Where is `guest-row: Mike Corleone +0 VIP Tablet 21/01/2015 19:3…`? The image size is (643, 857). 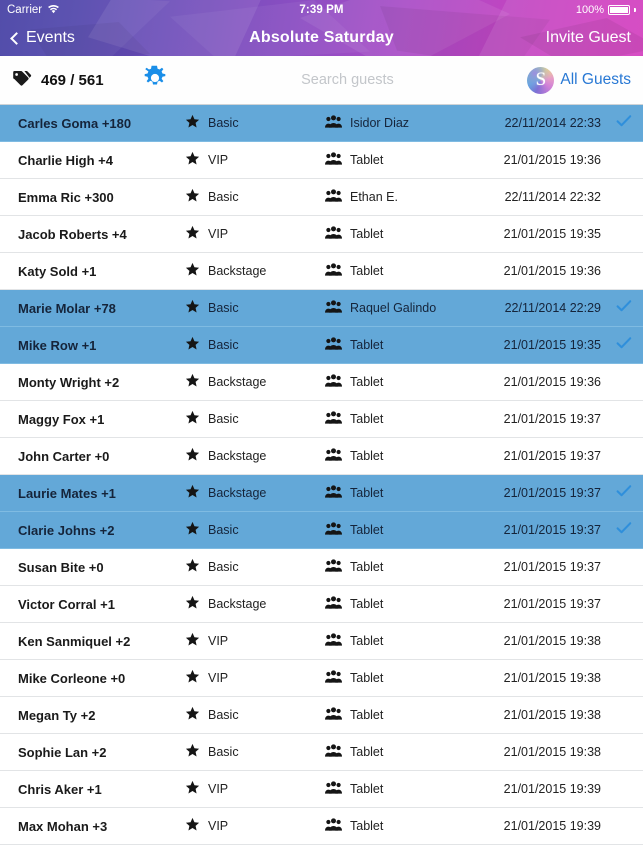
guest-row: Mike Corleone +0 VIP Tablet 21/01/2015 19:3… is located at coordinates (321, 678).